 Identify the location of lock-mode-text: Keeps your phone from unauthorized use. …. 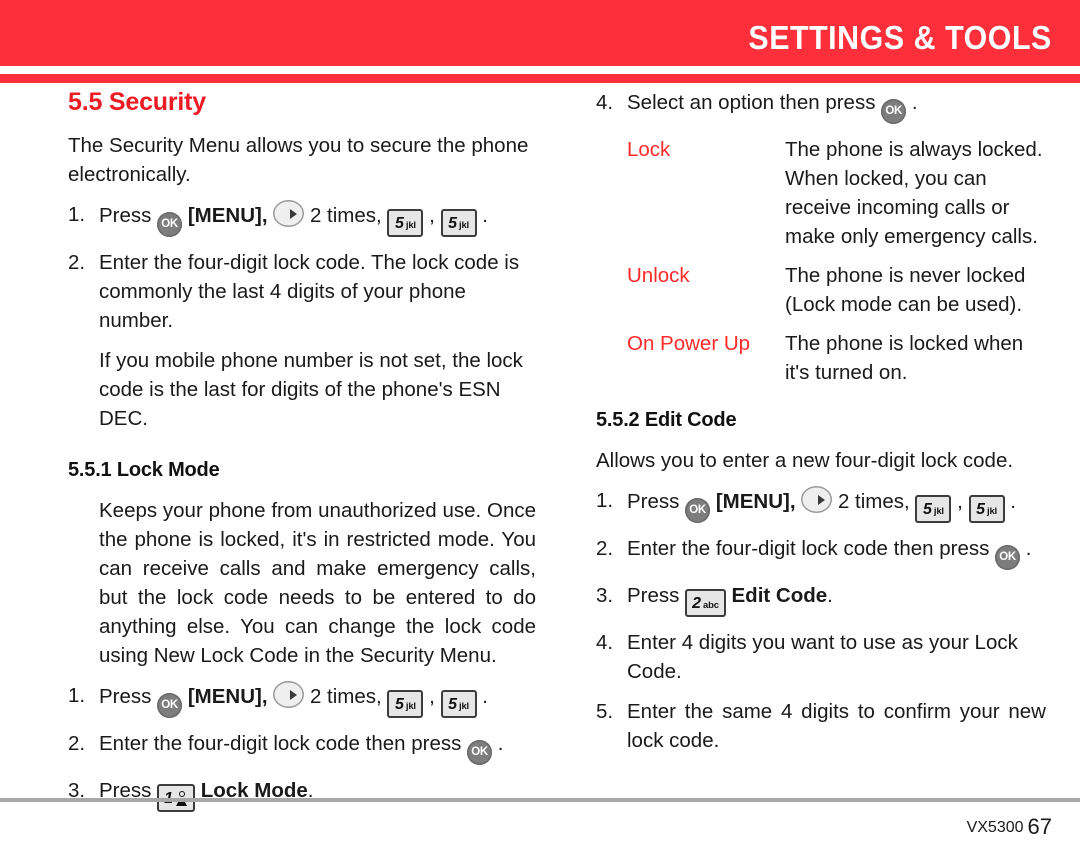
(317, 583).